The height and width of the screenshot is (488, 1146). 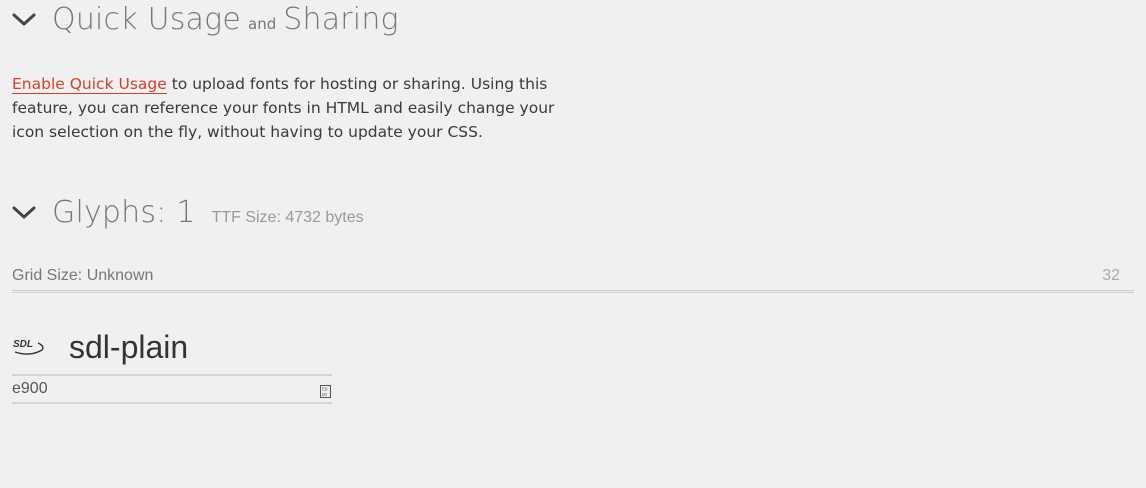 I want to click on glyphs-header: Glyphs: 1 TTF Size: 4732 bytes, so click(x=188, y=212).